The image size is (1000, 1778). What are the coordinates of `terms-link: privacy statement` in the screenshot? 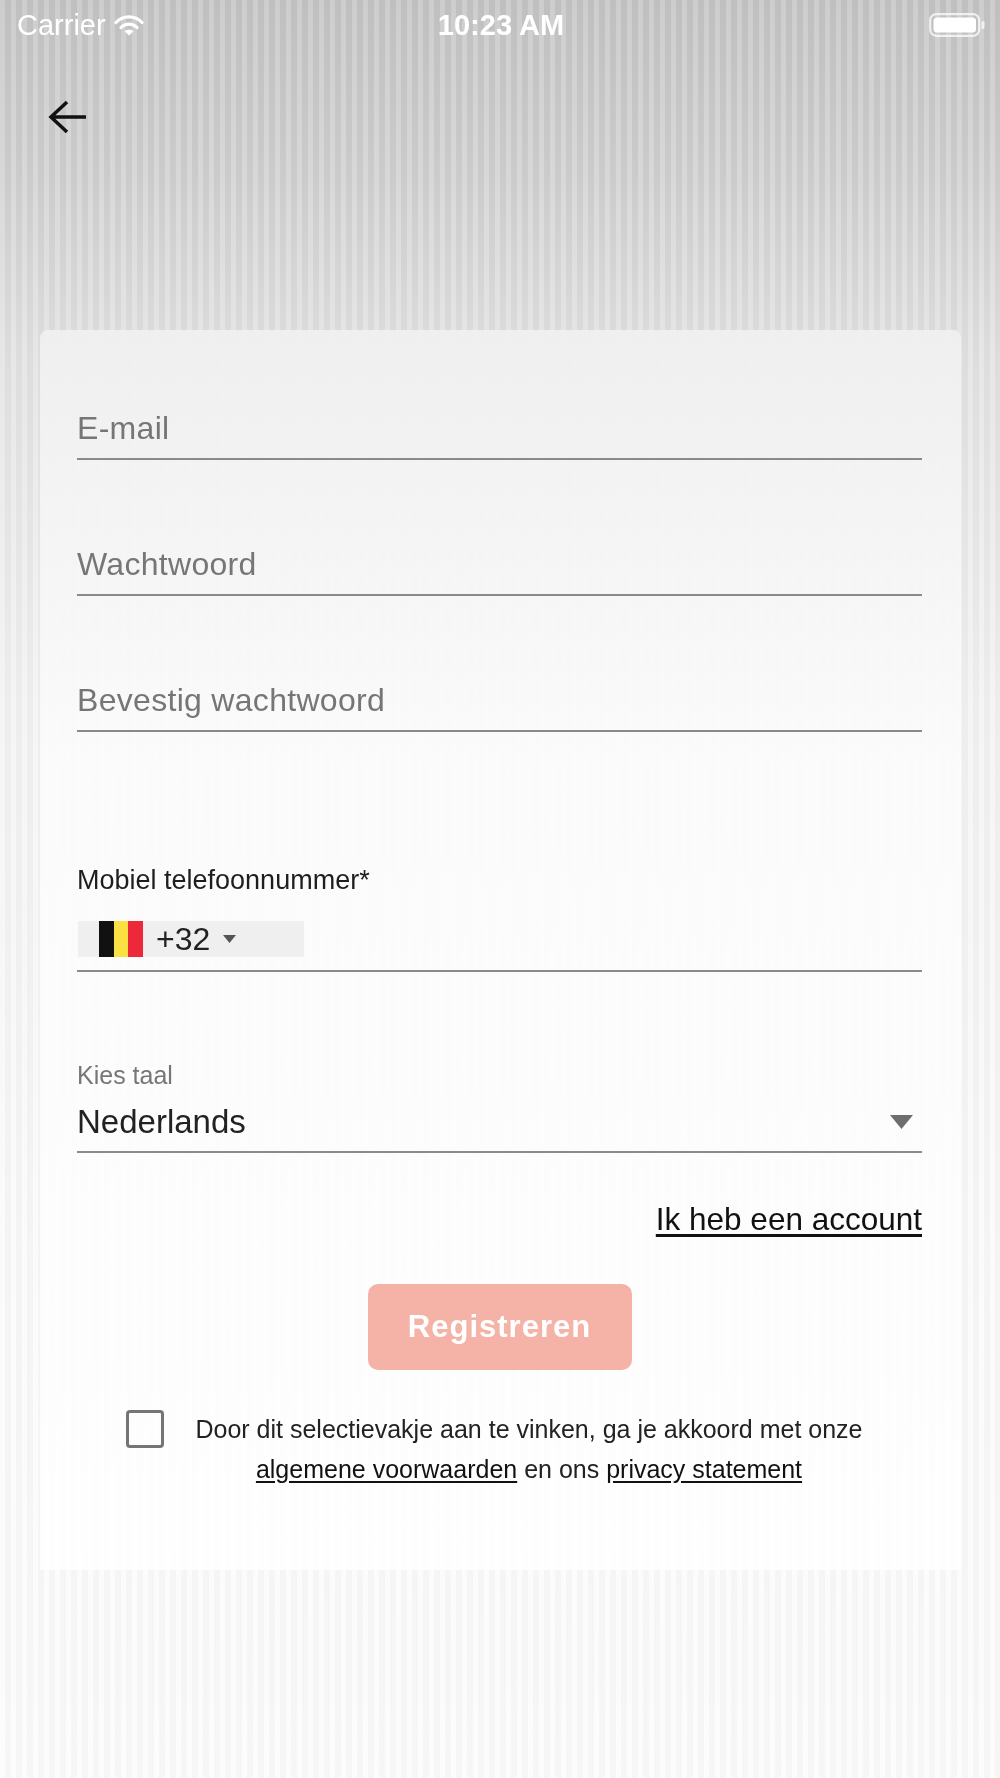 It's located at (704, 1469).